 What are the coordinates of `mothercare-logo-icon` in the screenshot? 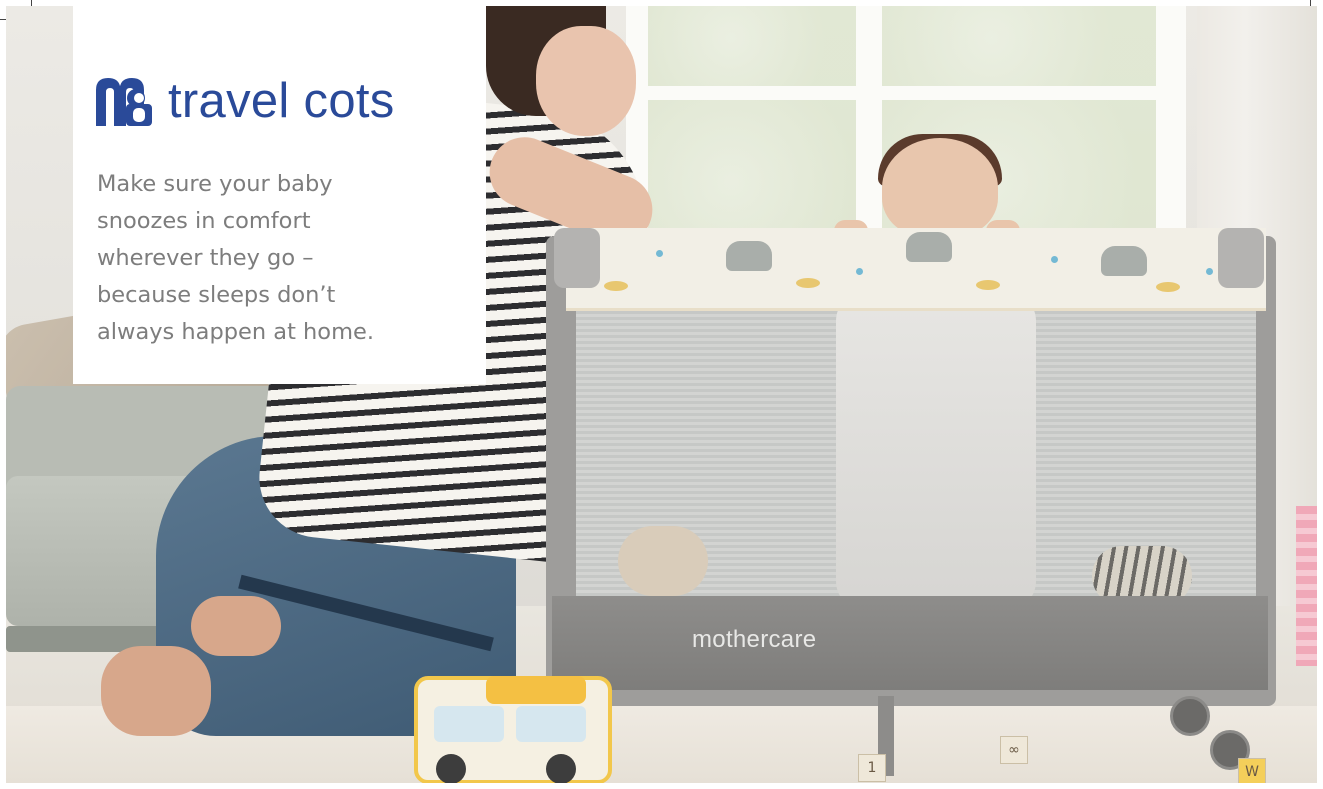 It's located at (126, 101).